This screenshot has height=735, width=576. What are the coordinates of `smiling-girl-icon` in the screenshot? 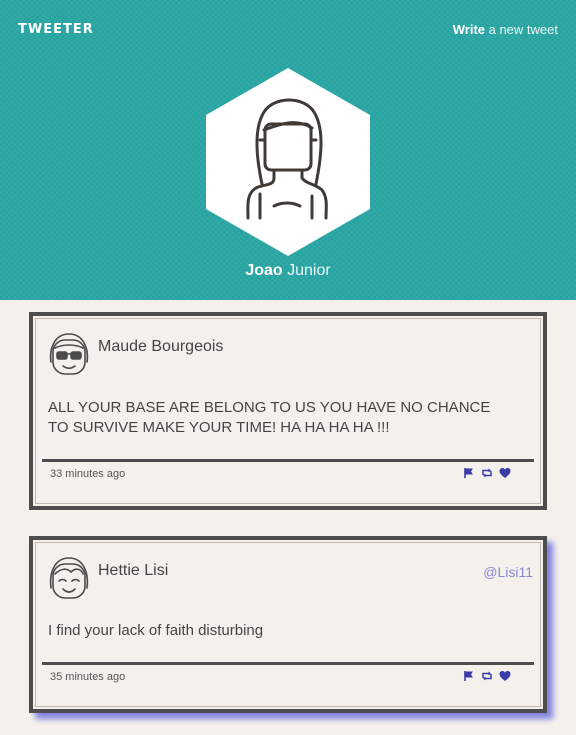 It's located at (69, 578).